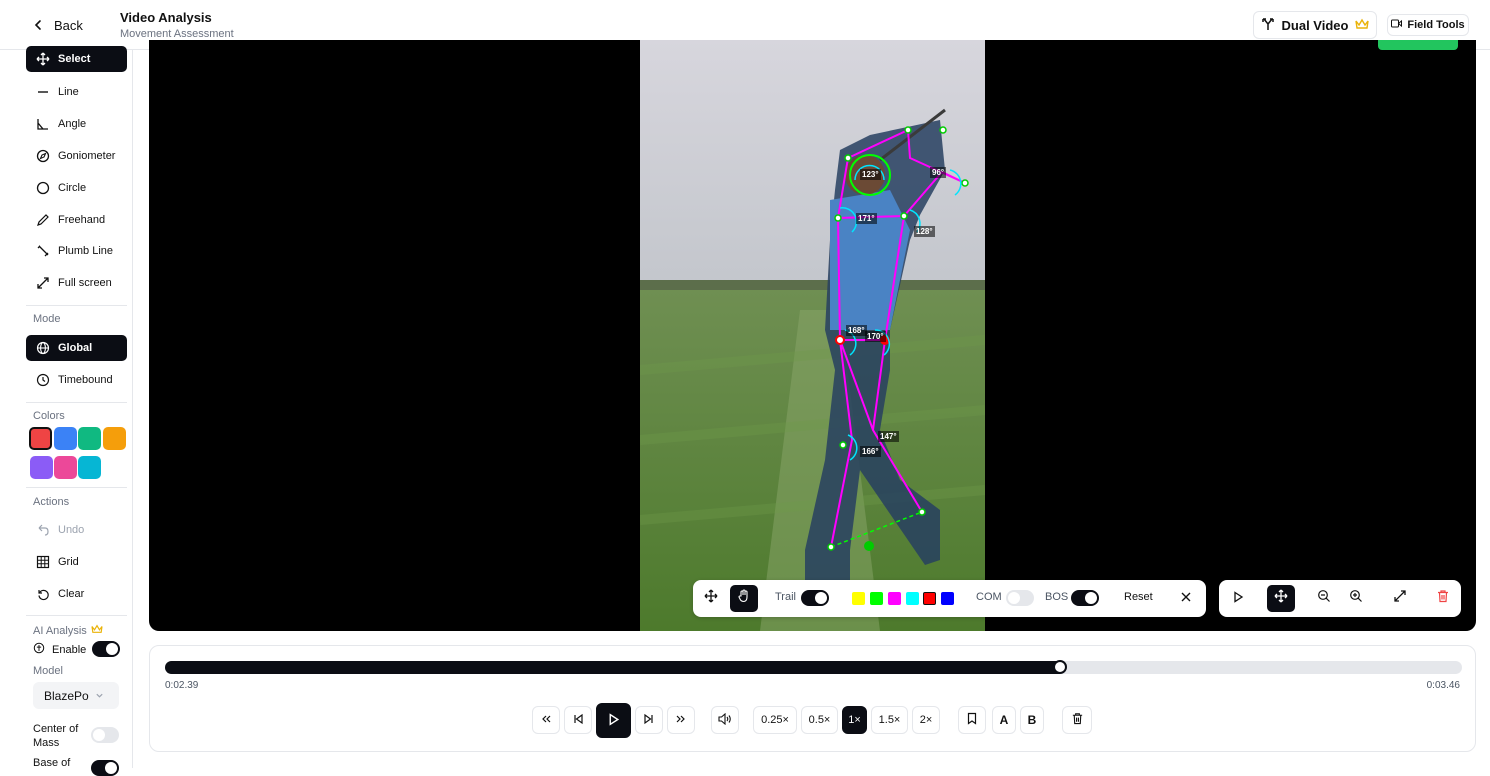 Image resolution: width=1490 pixels, height=776 pixels. I want to click on zoom-out-button, so click(1324, 598).